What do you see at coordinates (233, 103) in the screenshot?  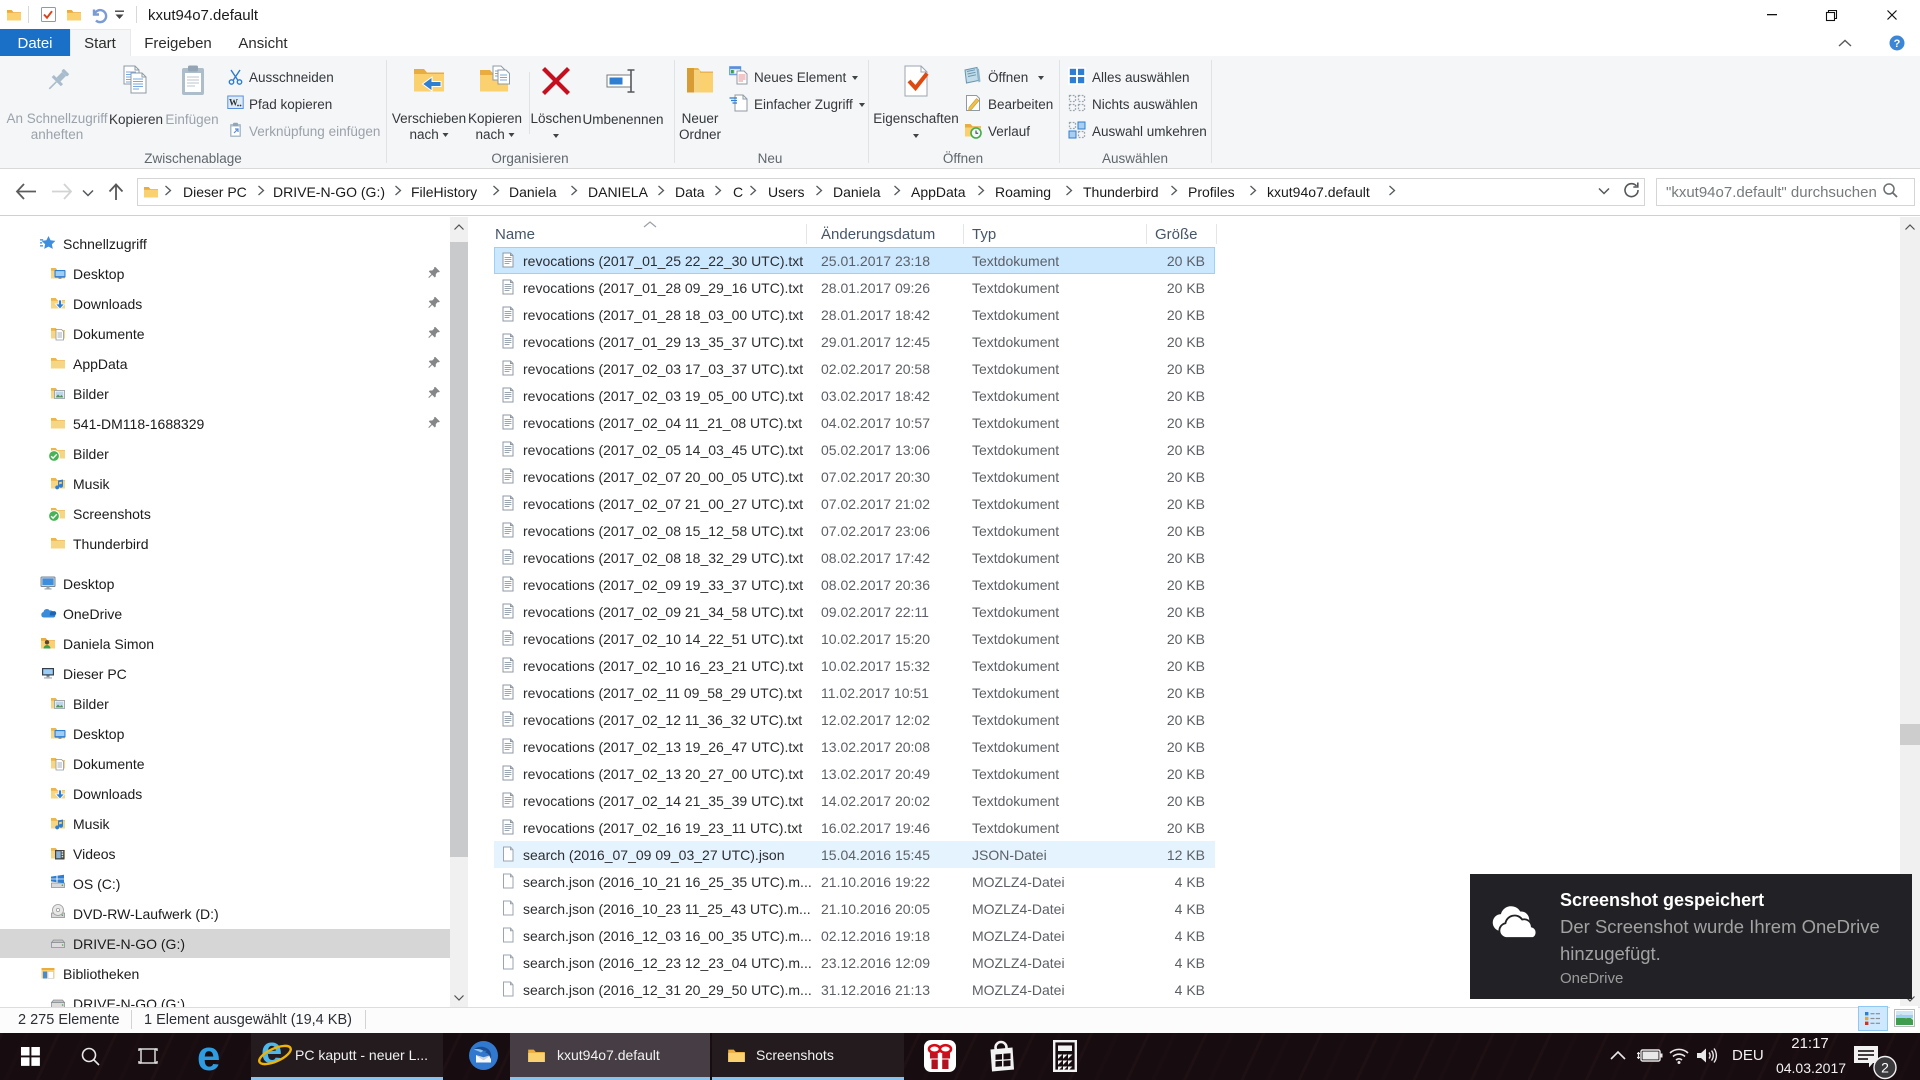 I see `svg-text: W` at bounding box center [233, 103].